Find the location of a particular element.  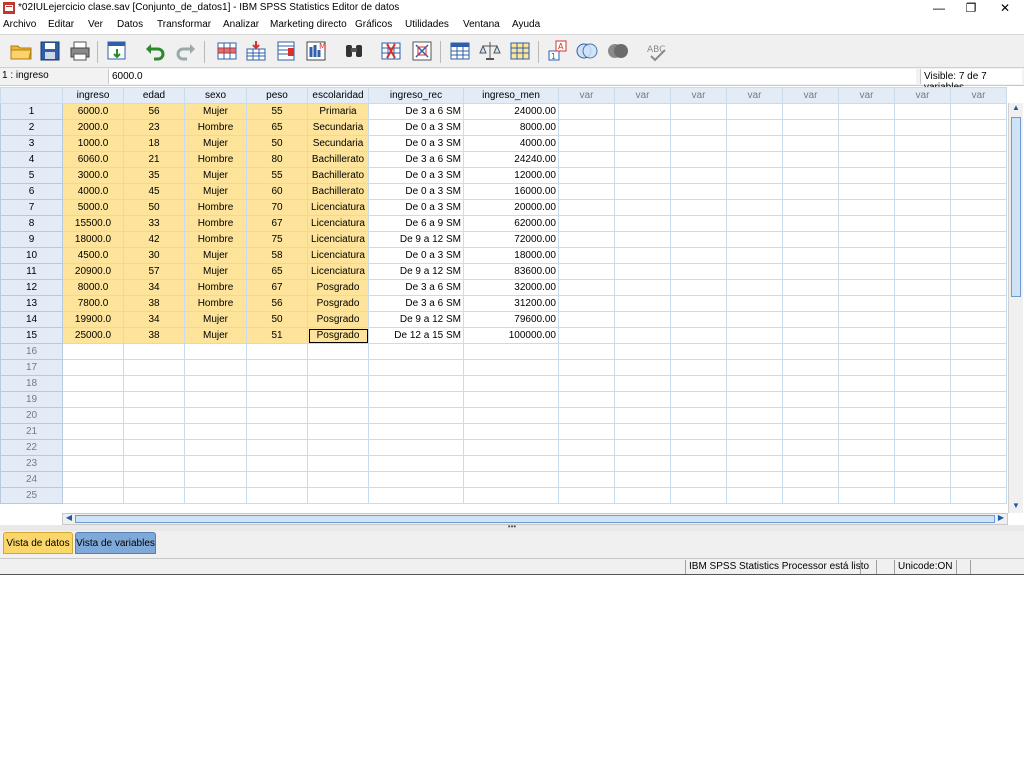

split-file-icon is located at coordinates (460, 51).